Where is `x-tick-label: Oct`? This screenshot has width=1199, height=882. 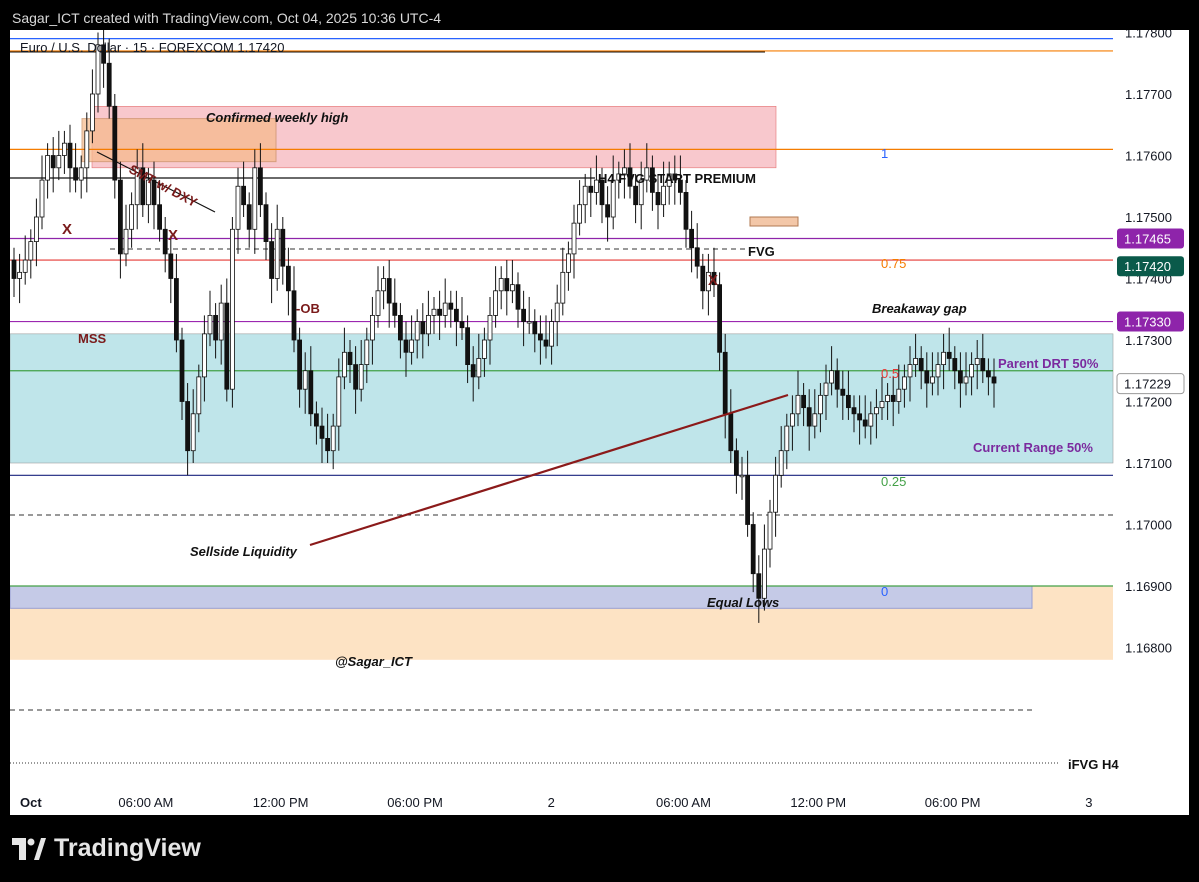
x-tick-label: Oct is located at coordinates (31, 802).